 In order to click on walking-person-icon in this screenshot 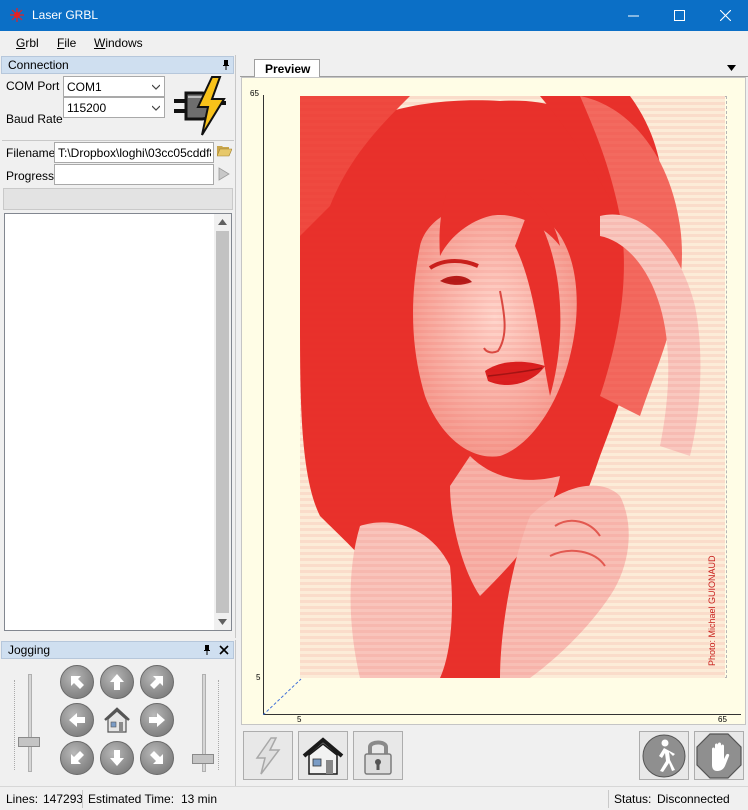, I will do `click(664, 755)`.